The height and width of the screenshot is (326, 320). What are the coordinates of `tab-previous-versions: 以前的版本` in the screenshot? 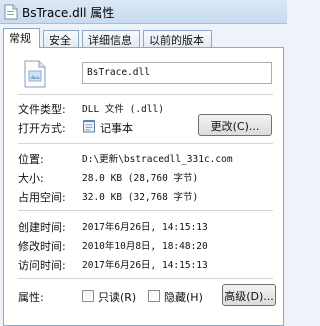 It's located at (177, 38).